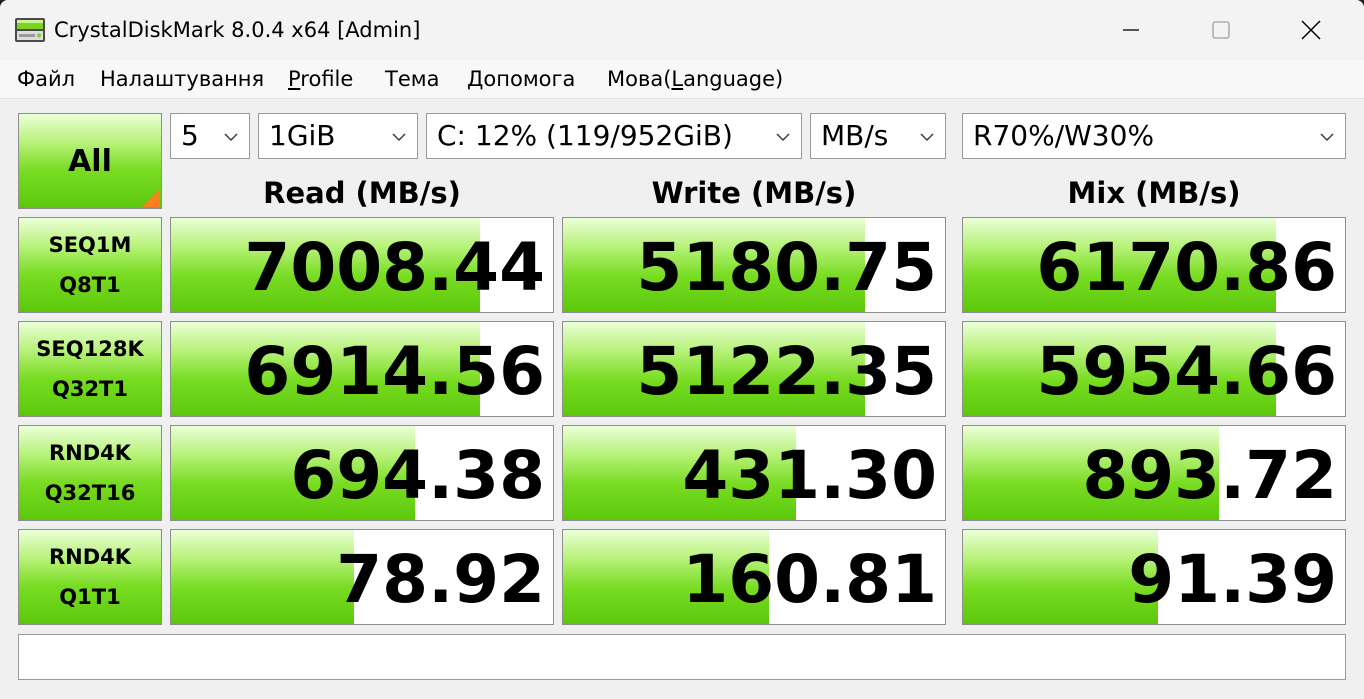 This screenshot has height=699, width=1364. I want to click on test-count-value: 5, so click(190, 135).